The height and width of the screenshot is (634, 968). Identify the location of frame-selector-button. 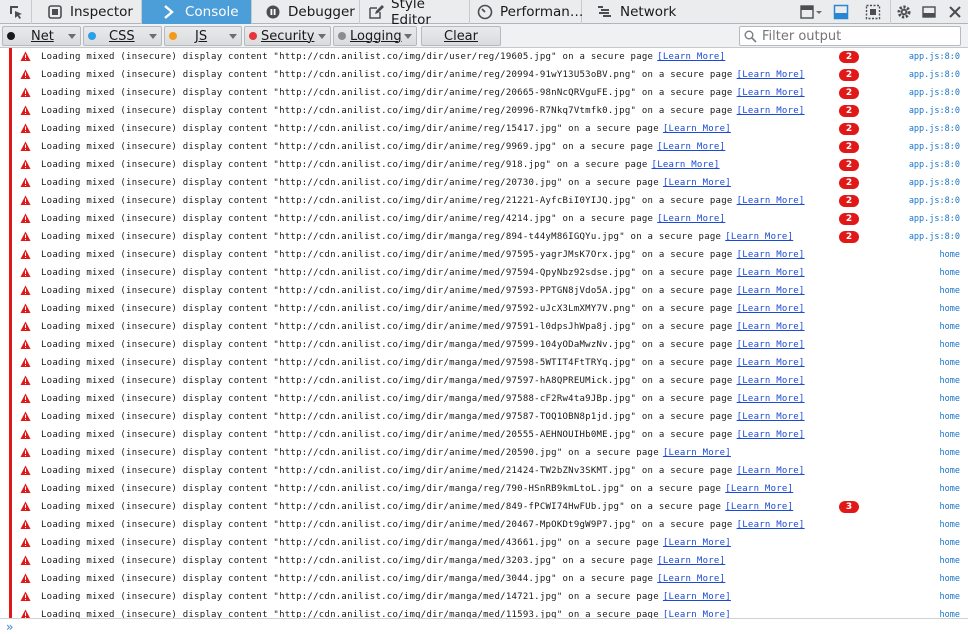
(811, 12).